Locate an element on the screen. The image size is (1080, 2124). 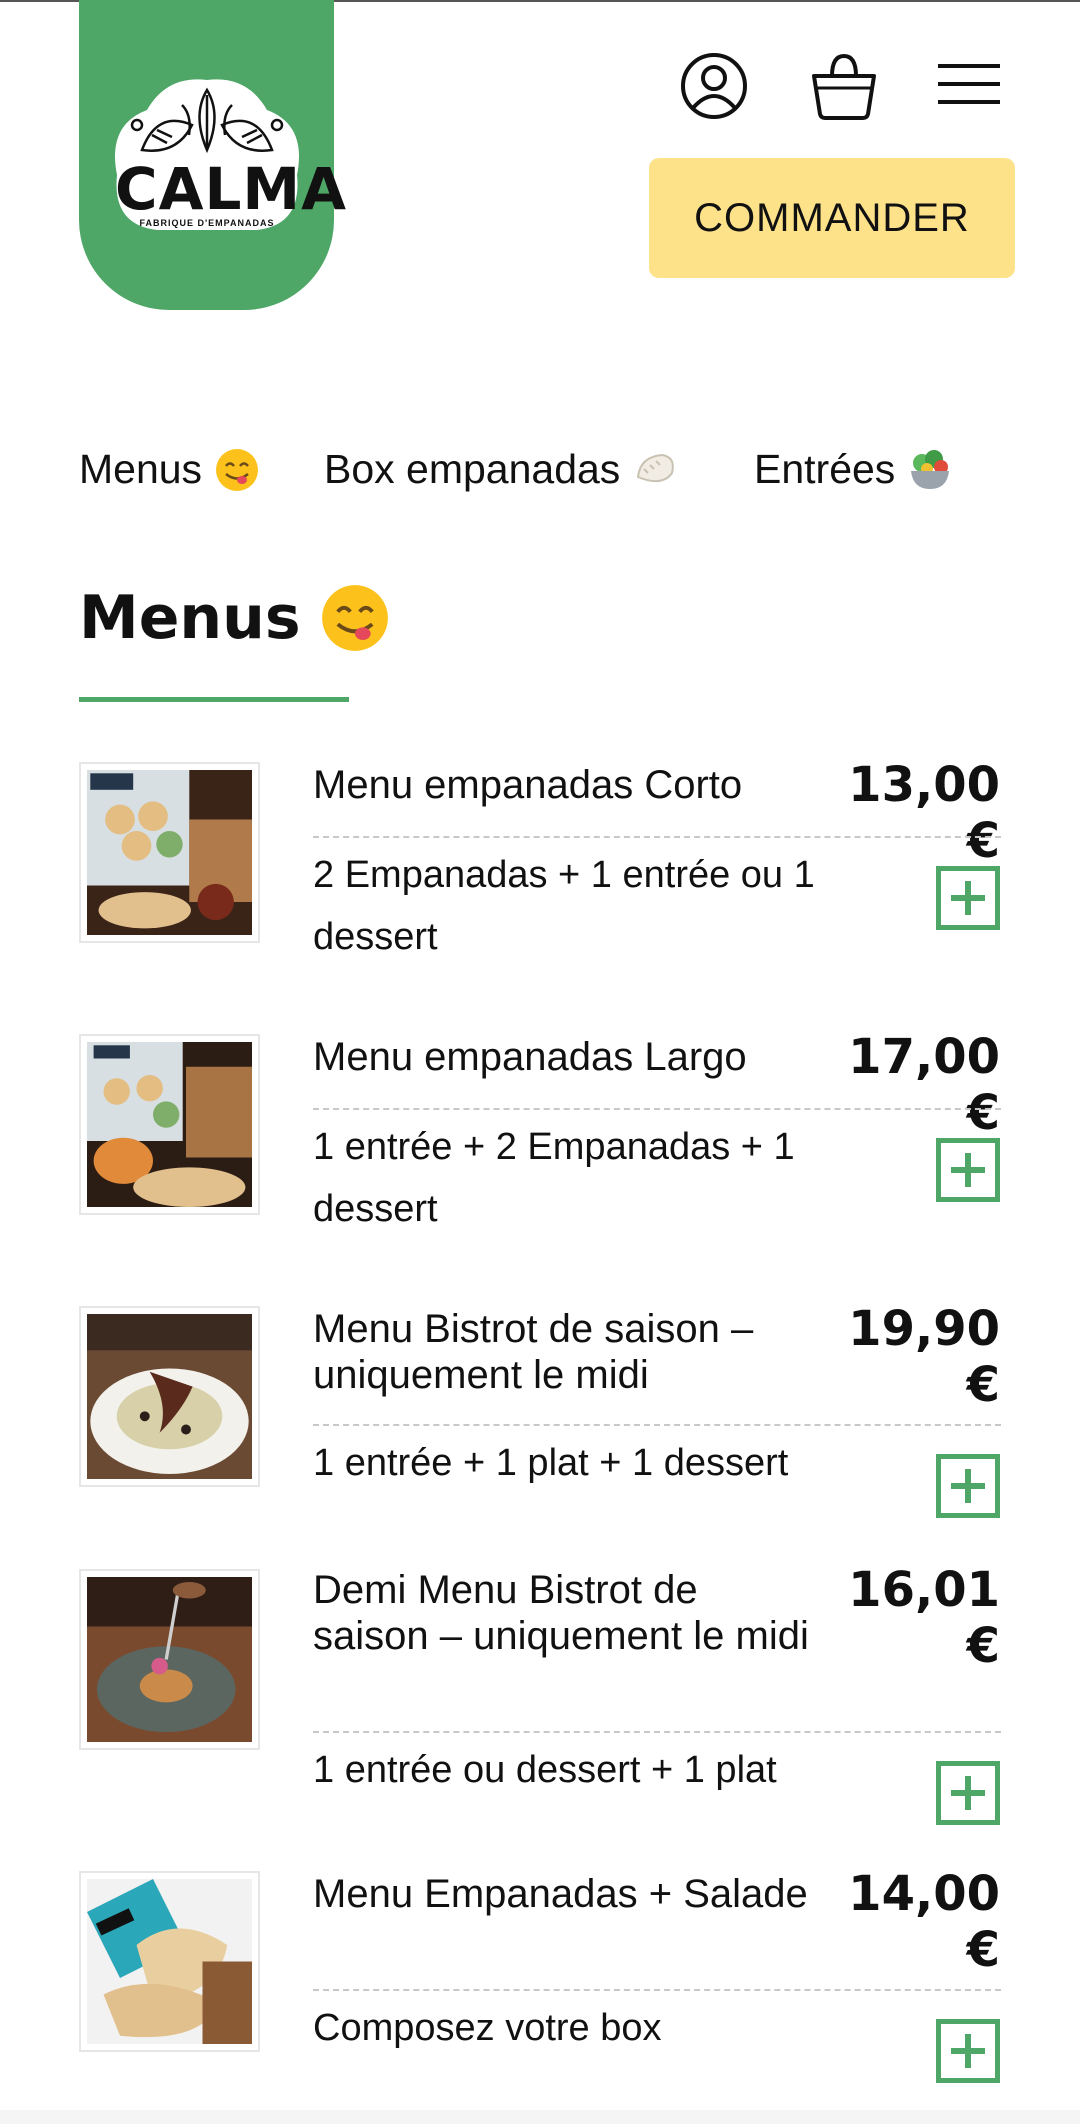
category-tab-entrees: Entrées is located at coordinates (853, 469).